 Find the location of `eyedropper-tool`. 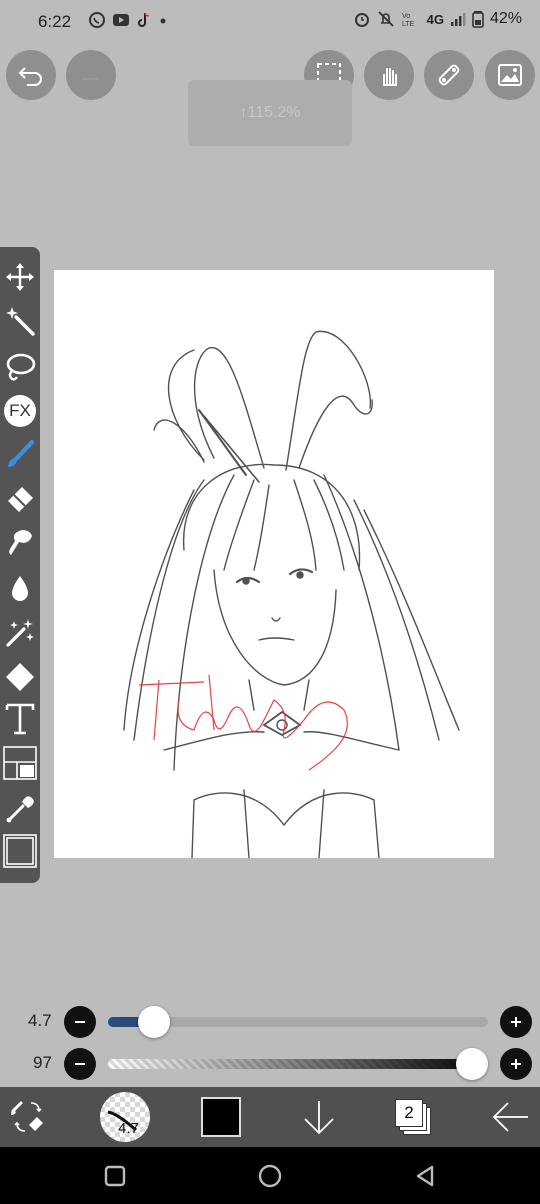

eyedropper-tool is located at coordinates (20, 809).